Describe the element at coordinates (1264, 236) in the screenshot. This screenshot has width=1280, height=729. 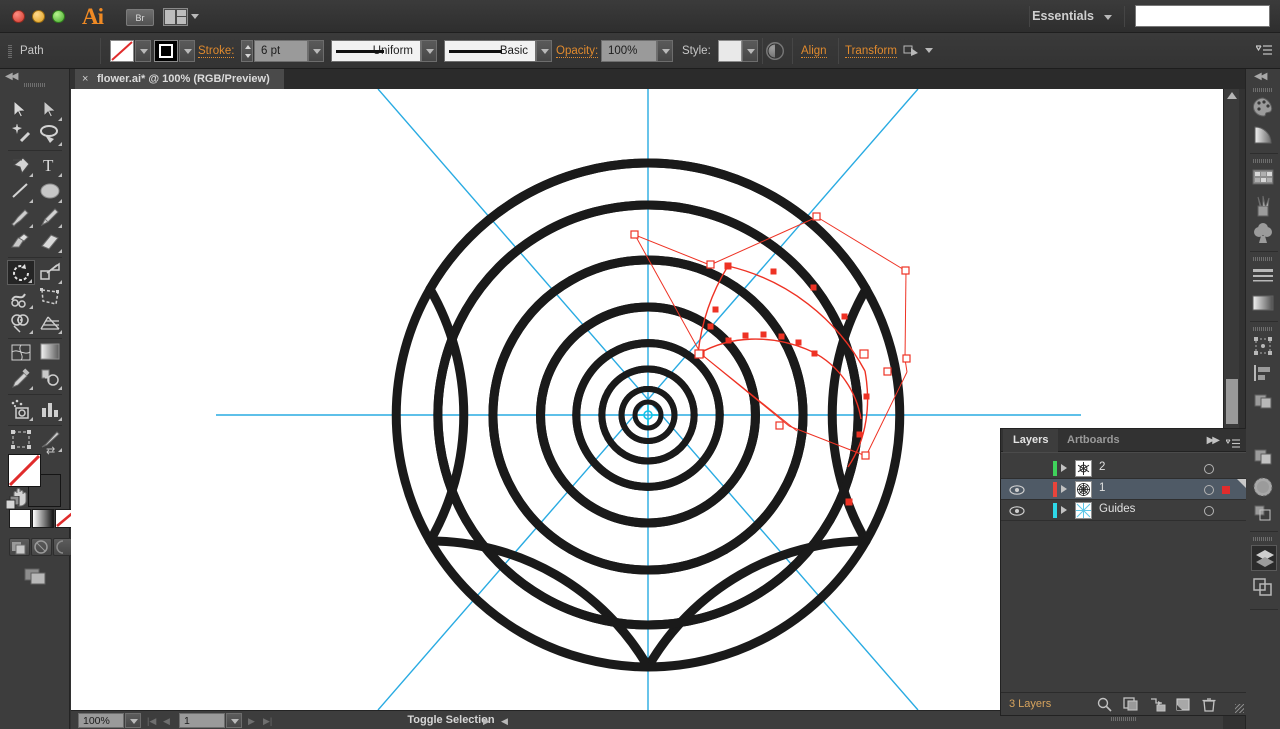
I see `symbols-panel-icon` at that location.